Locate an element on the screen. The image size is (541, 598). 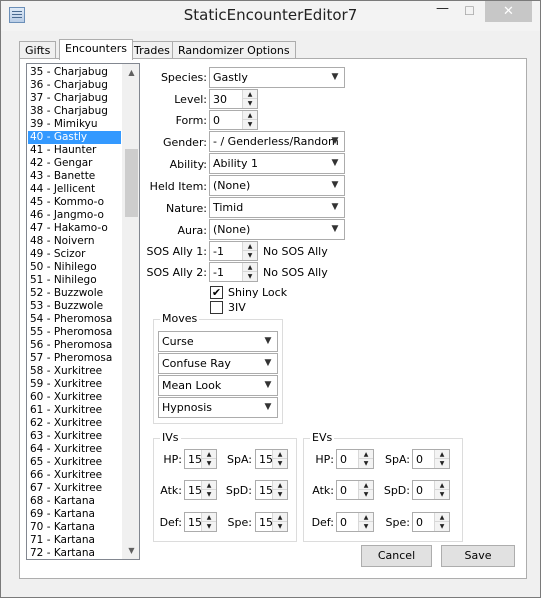
list-item: 51 - Nihilego is located at coordinates (74, 280).